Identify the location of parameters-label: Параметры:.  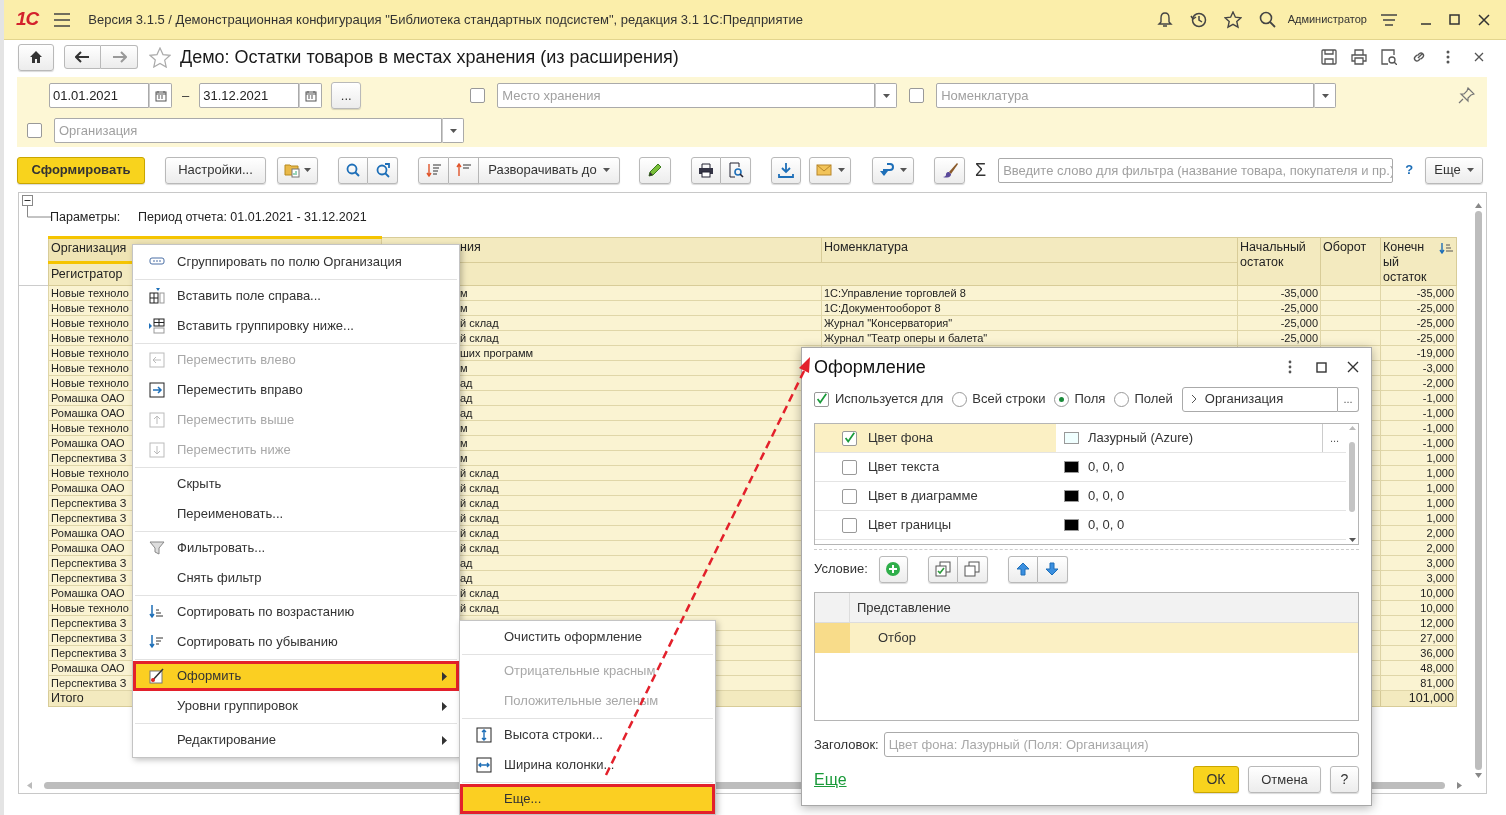
(85, 217).